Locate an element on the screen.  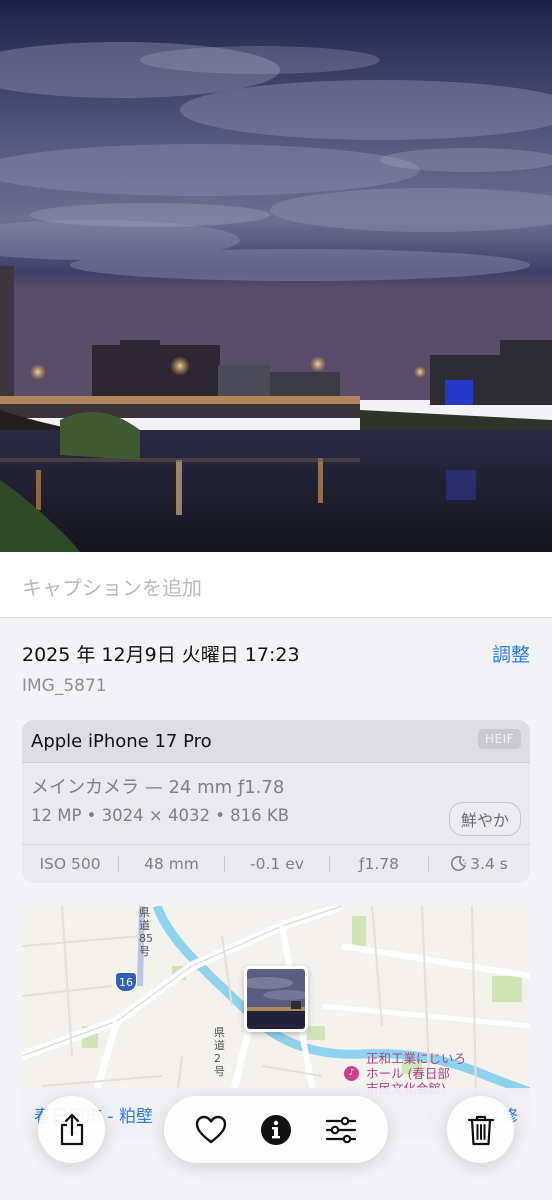
road-label: 県道2号 is located at coordinates (219, 1052).